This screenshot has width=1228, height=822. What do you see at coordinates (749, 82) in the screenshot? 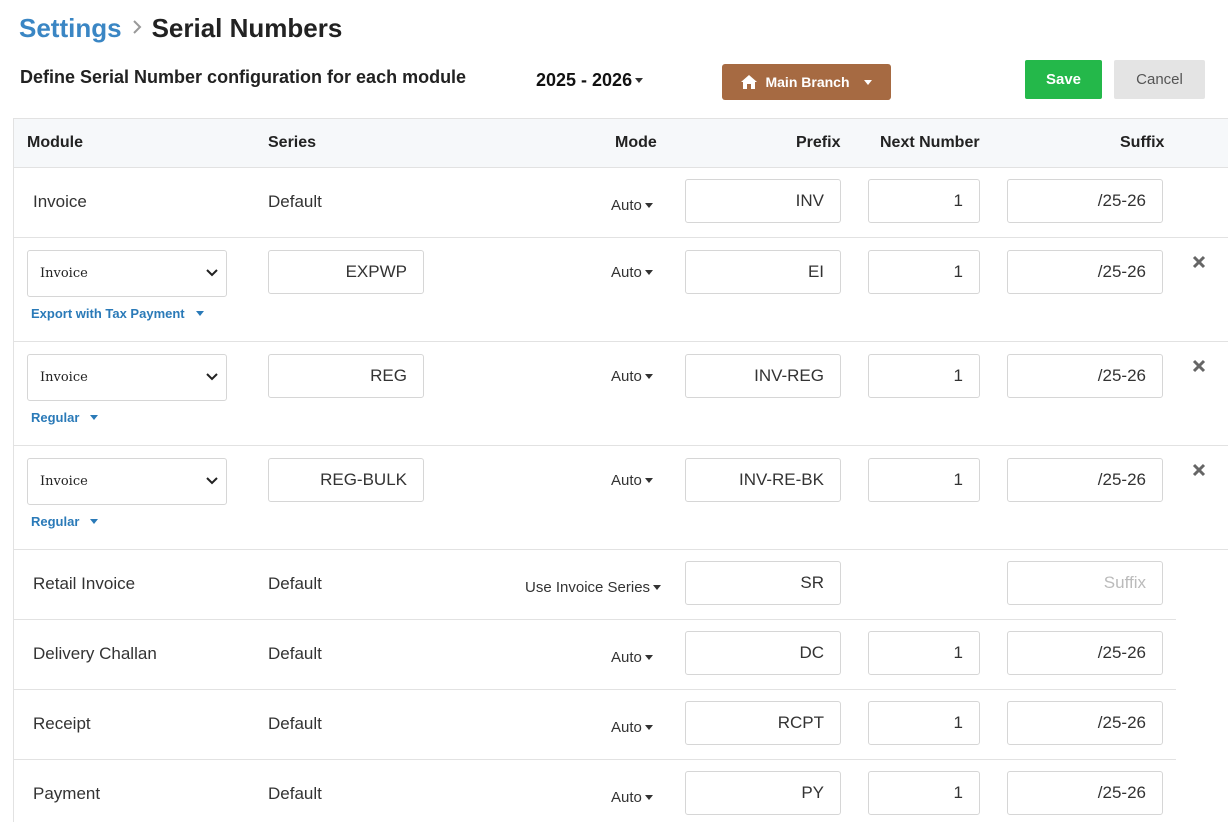
I see `home-icon` at bounding box center [749, 82].